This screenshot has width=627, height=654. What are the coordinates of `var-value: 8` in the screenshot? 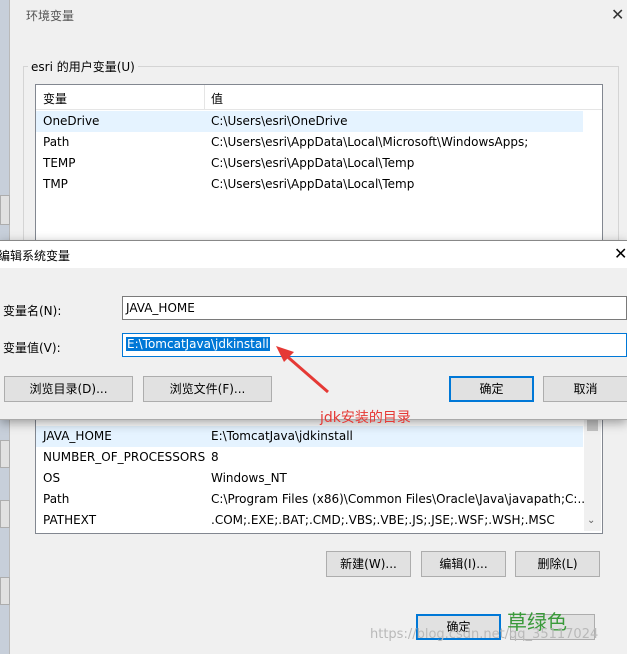 It's located at (215, 457).